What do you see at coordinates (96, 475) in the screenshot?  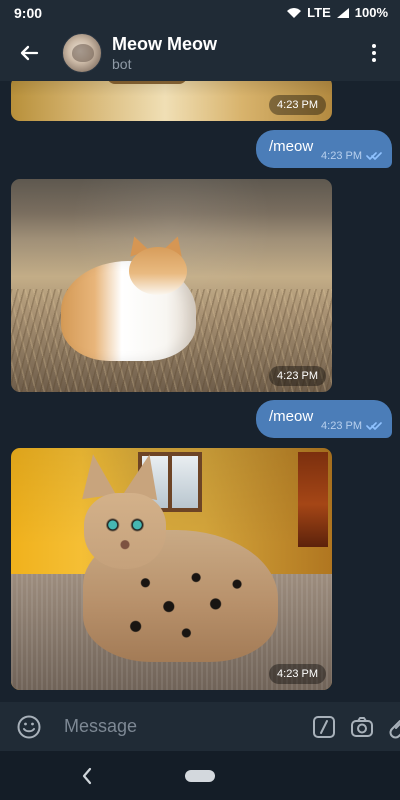 I see `cat-ear` at bounding box center [96, 475].